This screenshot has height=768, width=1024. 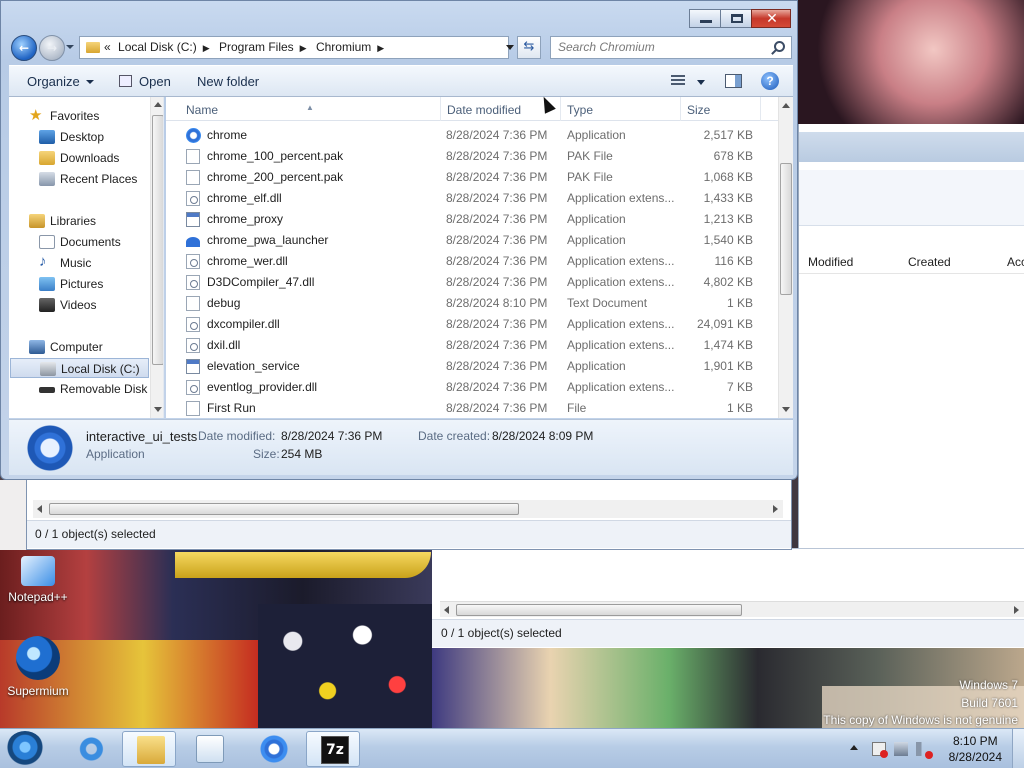 I want to click on nav-videos: Videos, so click(x=79, y=305).